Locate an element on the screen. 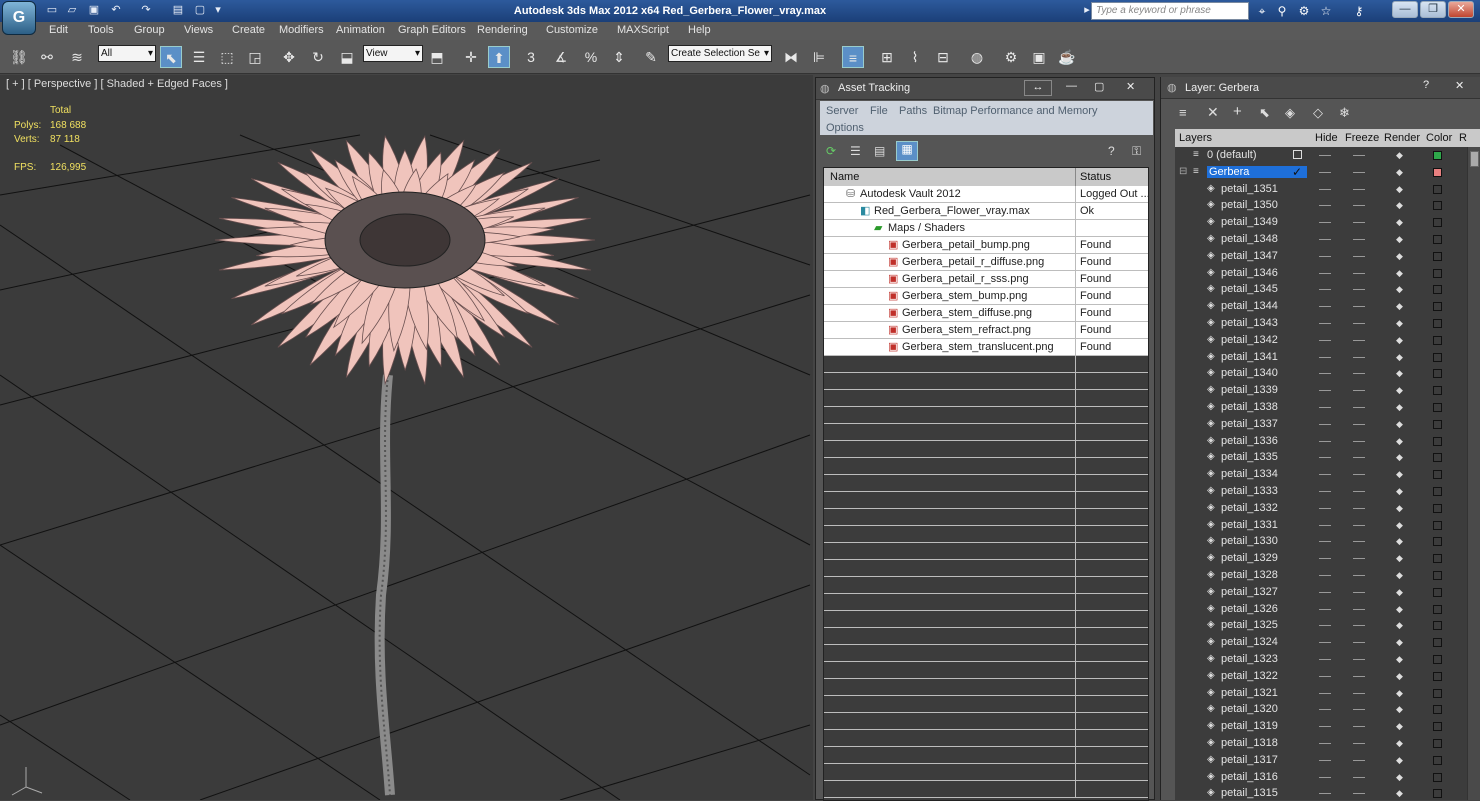 The height and width of the screenshot is (801, 1480). layer-object-row: ◈ petail_1316 ◆ is located at coordinates (1321, 777).